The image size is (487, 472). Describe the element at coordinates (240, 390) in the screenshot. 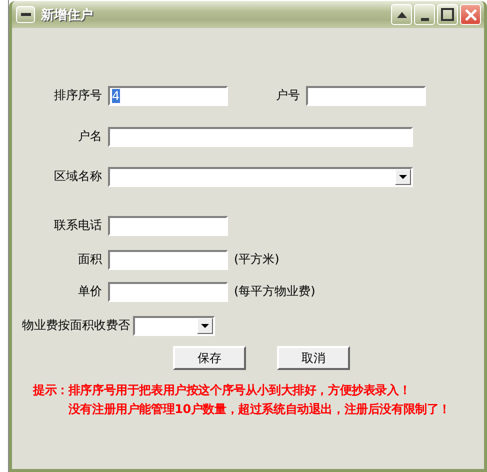

I see `tip-text: 排序序号用于把表用户按这个序号从小到大排好，方便抄表录入！` at that location.